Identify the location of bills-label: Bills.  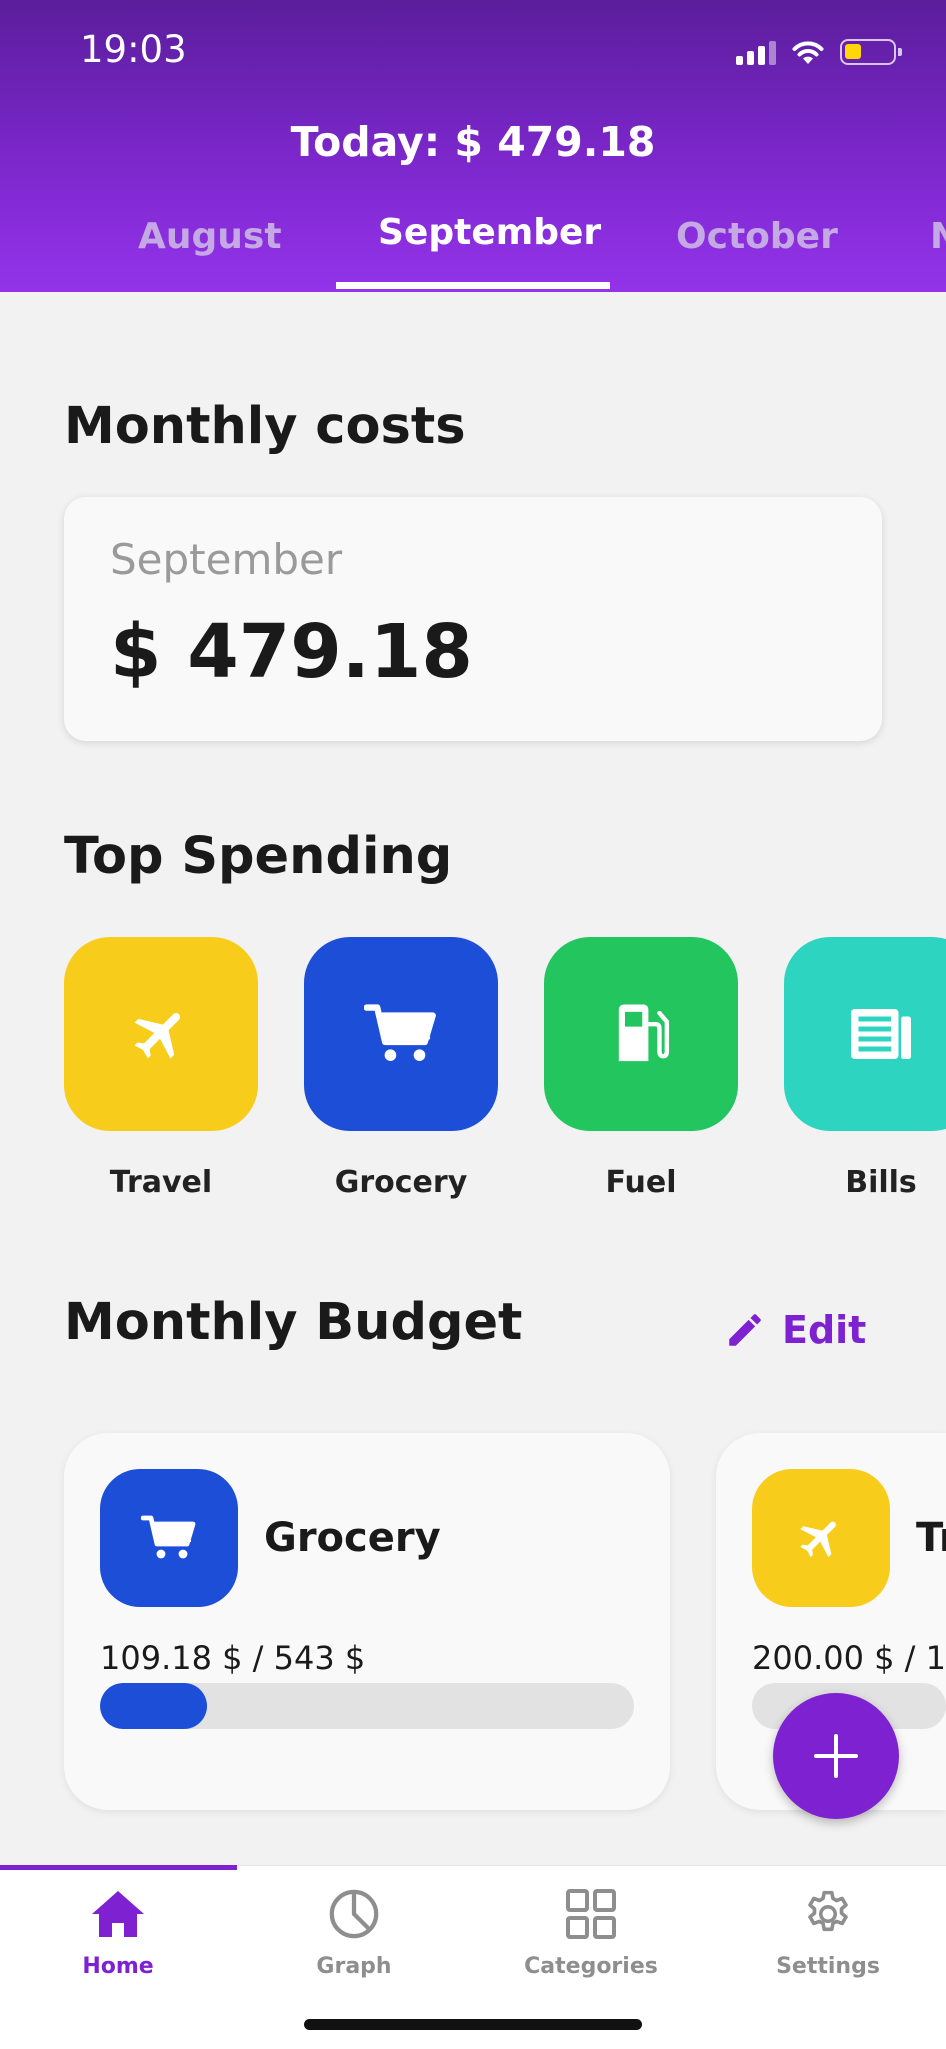
(881, 1182).